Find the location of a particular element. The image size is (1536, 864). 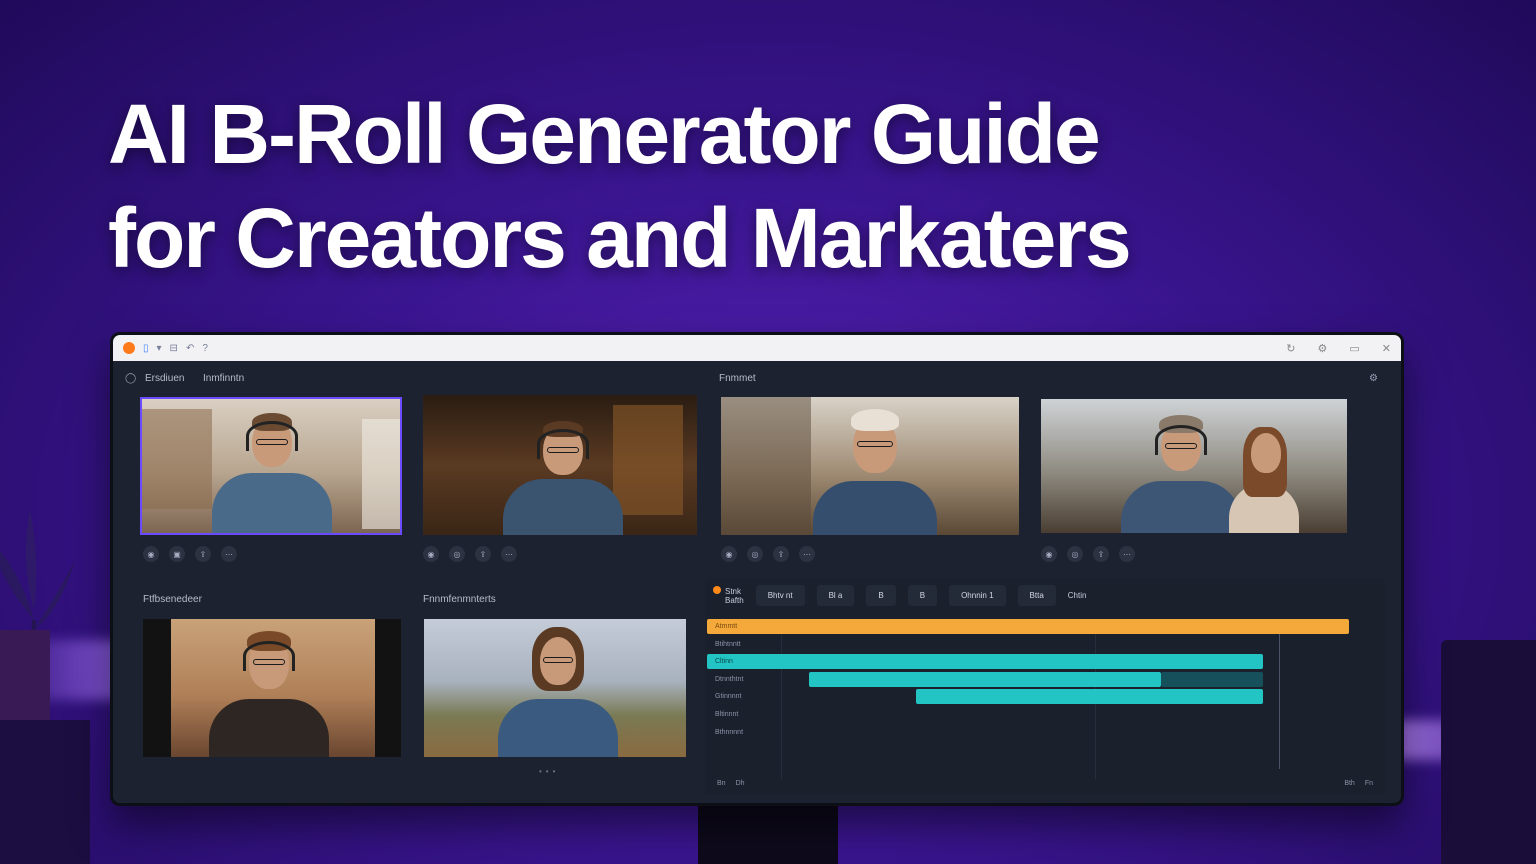

panel-menu-icon: ⚙ is located at coordinates (1373, 378).